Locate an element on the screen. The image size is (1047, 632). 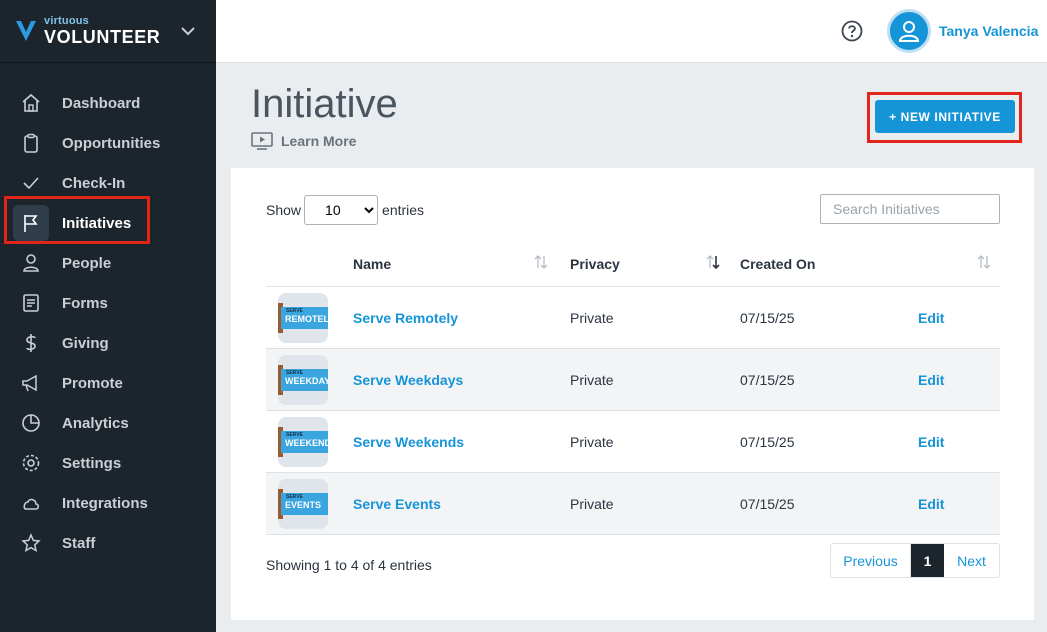
user-icon is located at coordinates (909, 31).